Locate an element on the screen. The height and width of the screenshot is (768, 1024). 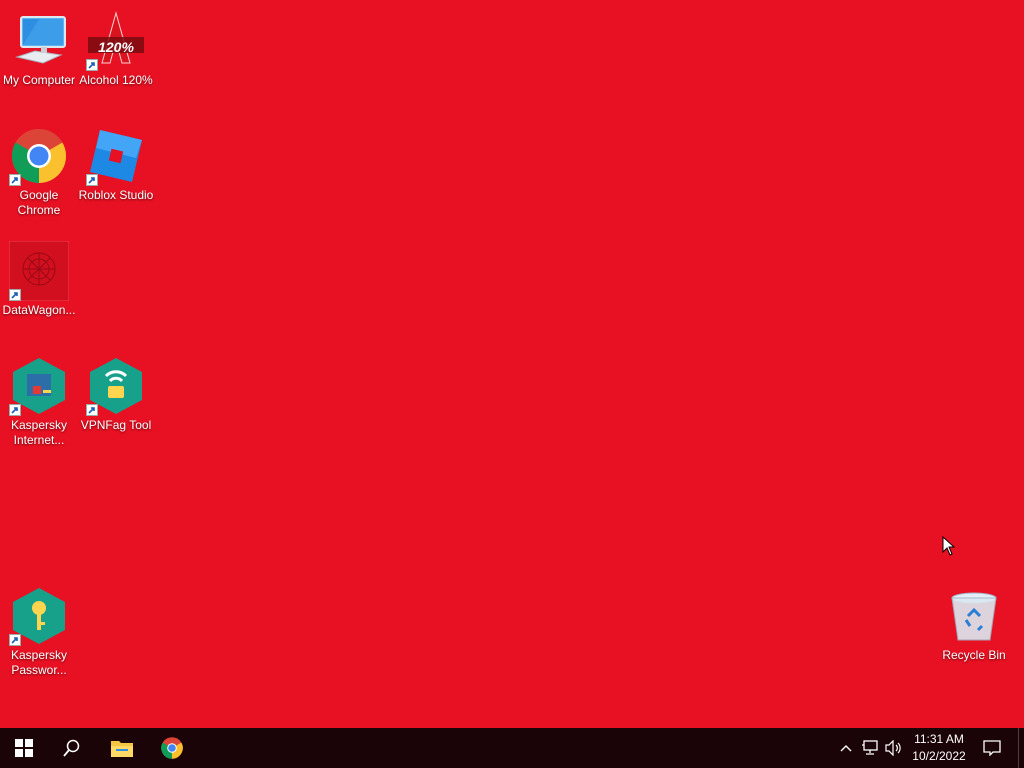
desktop-icon-google-chrome: Google Chrome is located at coordinates (39, 168).